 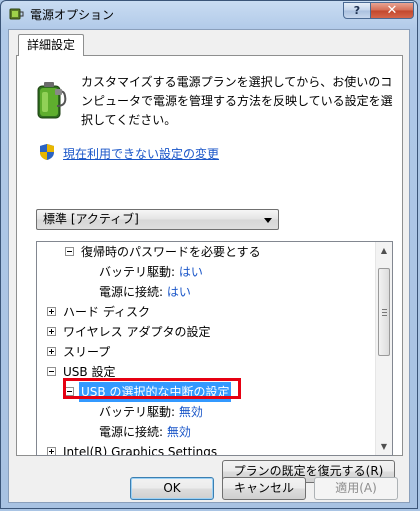 I want to click on apply-button: 適用(A), so click(x=356, y=488).